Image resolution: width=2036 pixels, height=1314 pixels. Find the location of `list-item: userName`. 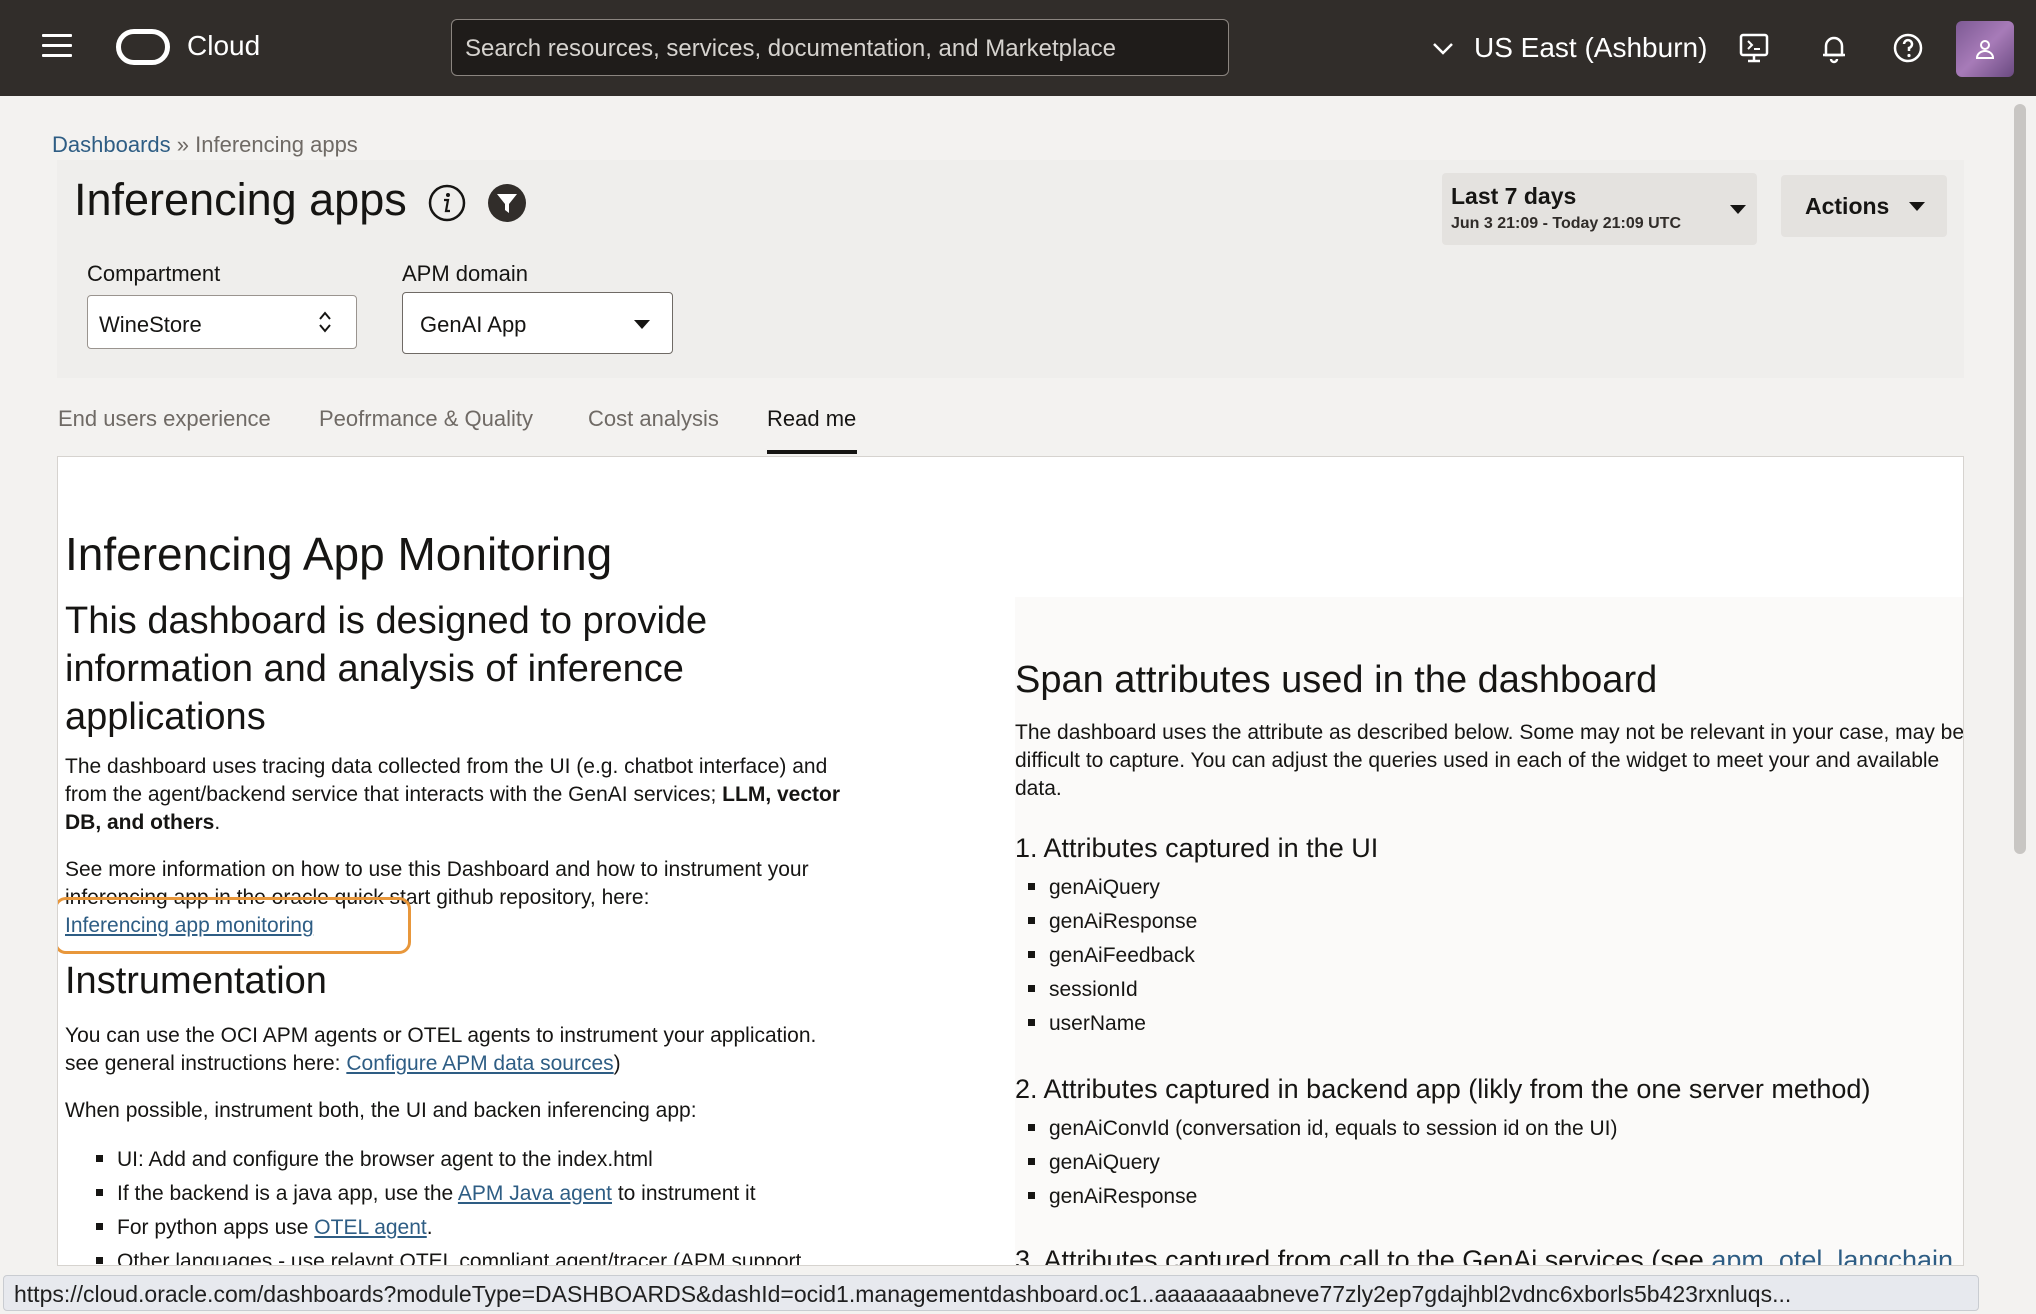

list-item: userName is located at coordinates (1112, 1024).